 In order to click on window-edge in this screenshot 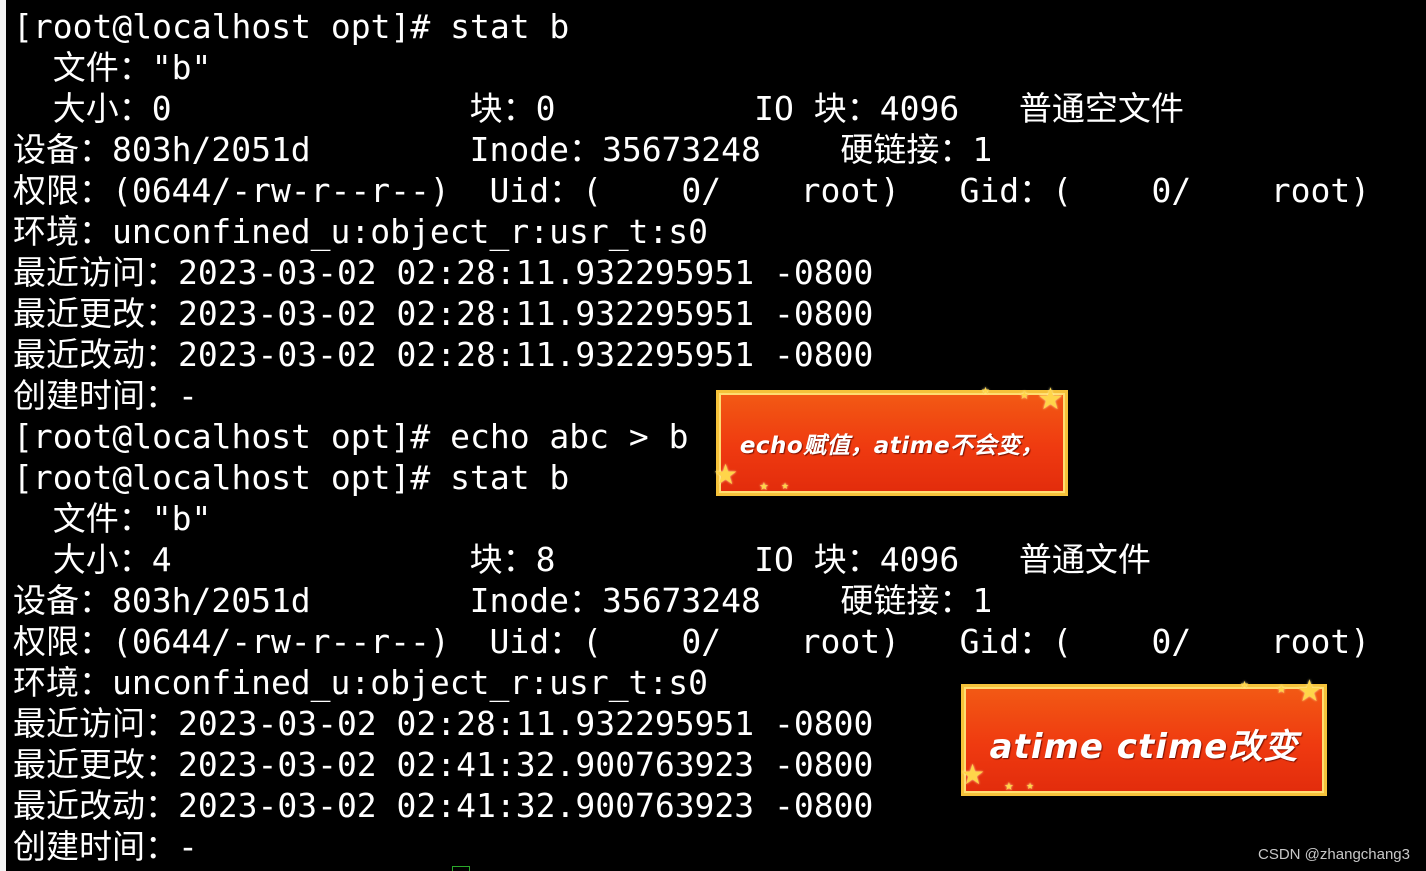, I will do `click(3, 435)`.